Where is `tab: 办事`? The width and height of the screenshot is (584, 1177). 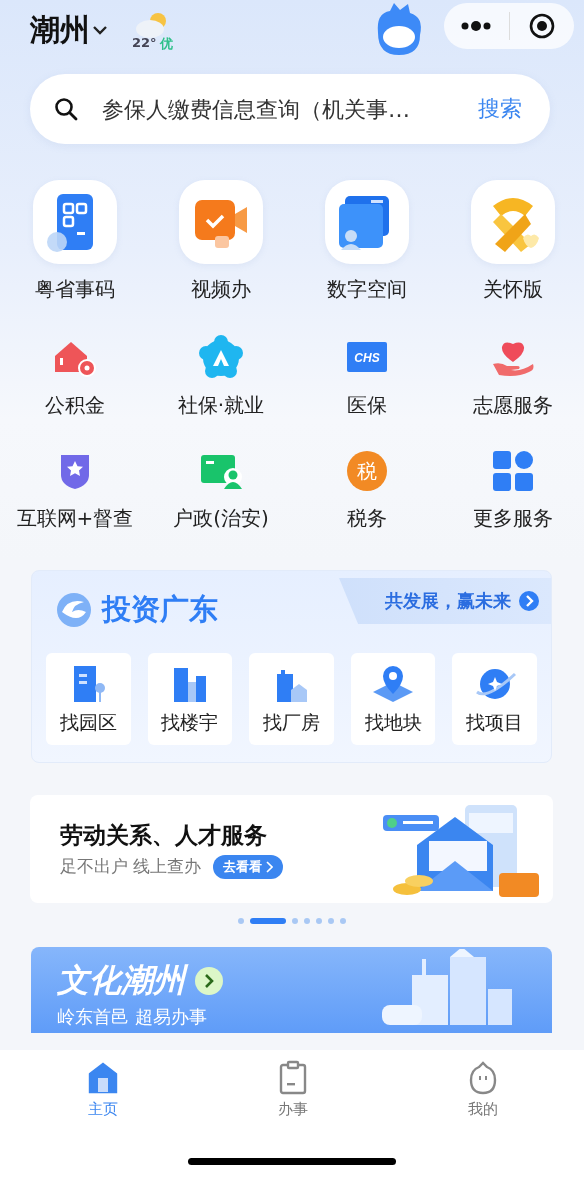 tab: 办事 is located at coordinates (293, 1089).